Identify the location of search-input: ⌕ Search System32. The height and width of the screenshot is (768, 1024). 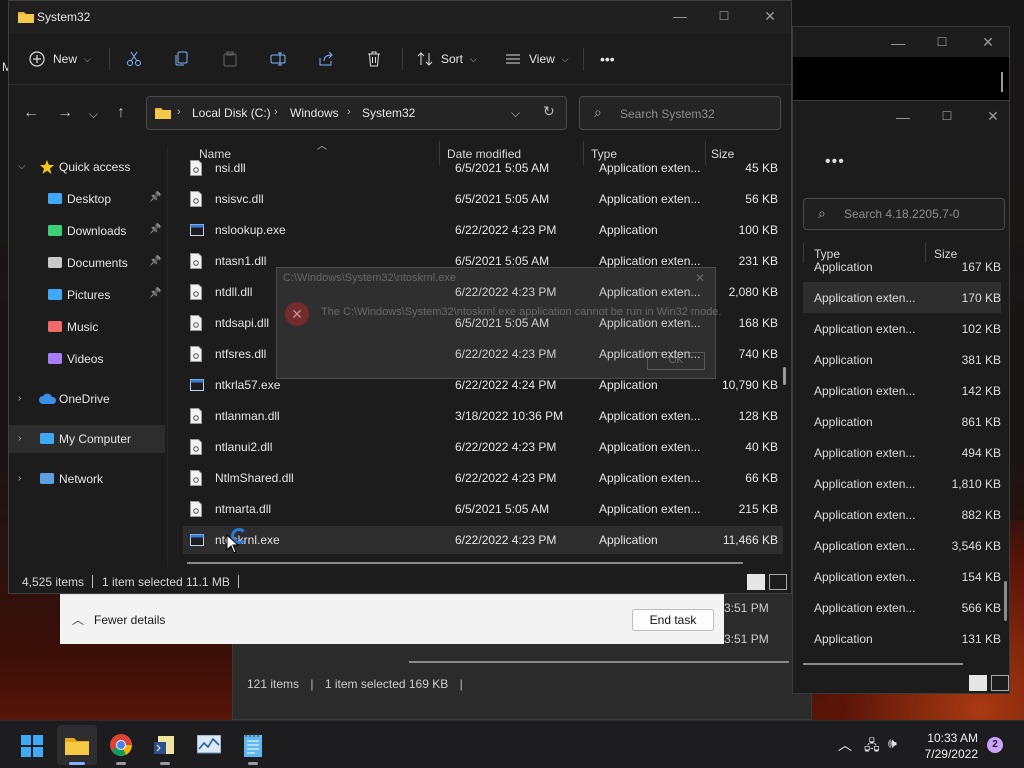
(680, 113).